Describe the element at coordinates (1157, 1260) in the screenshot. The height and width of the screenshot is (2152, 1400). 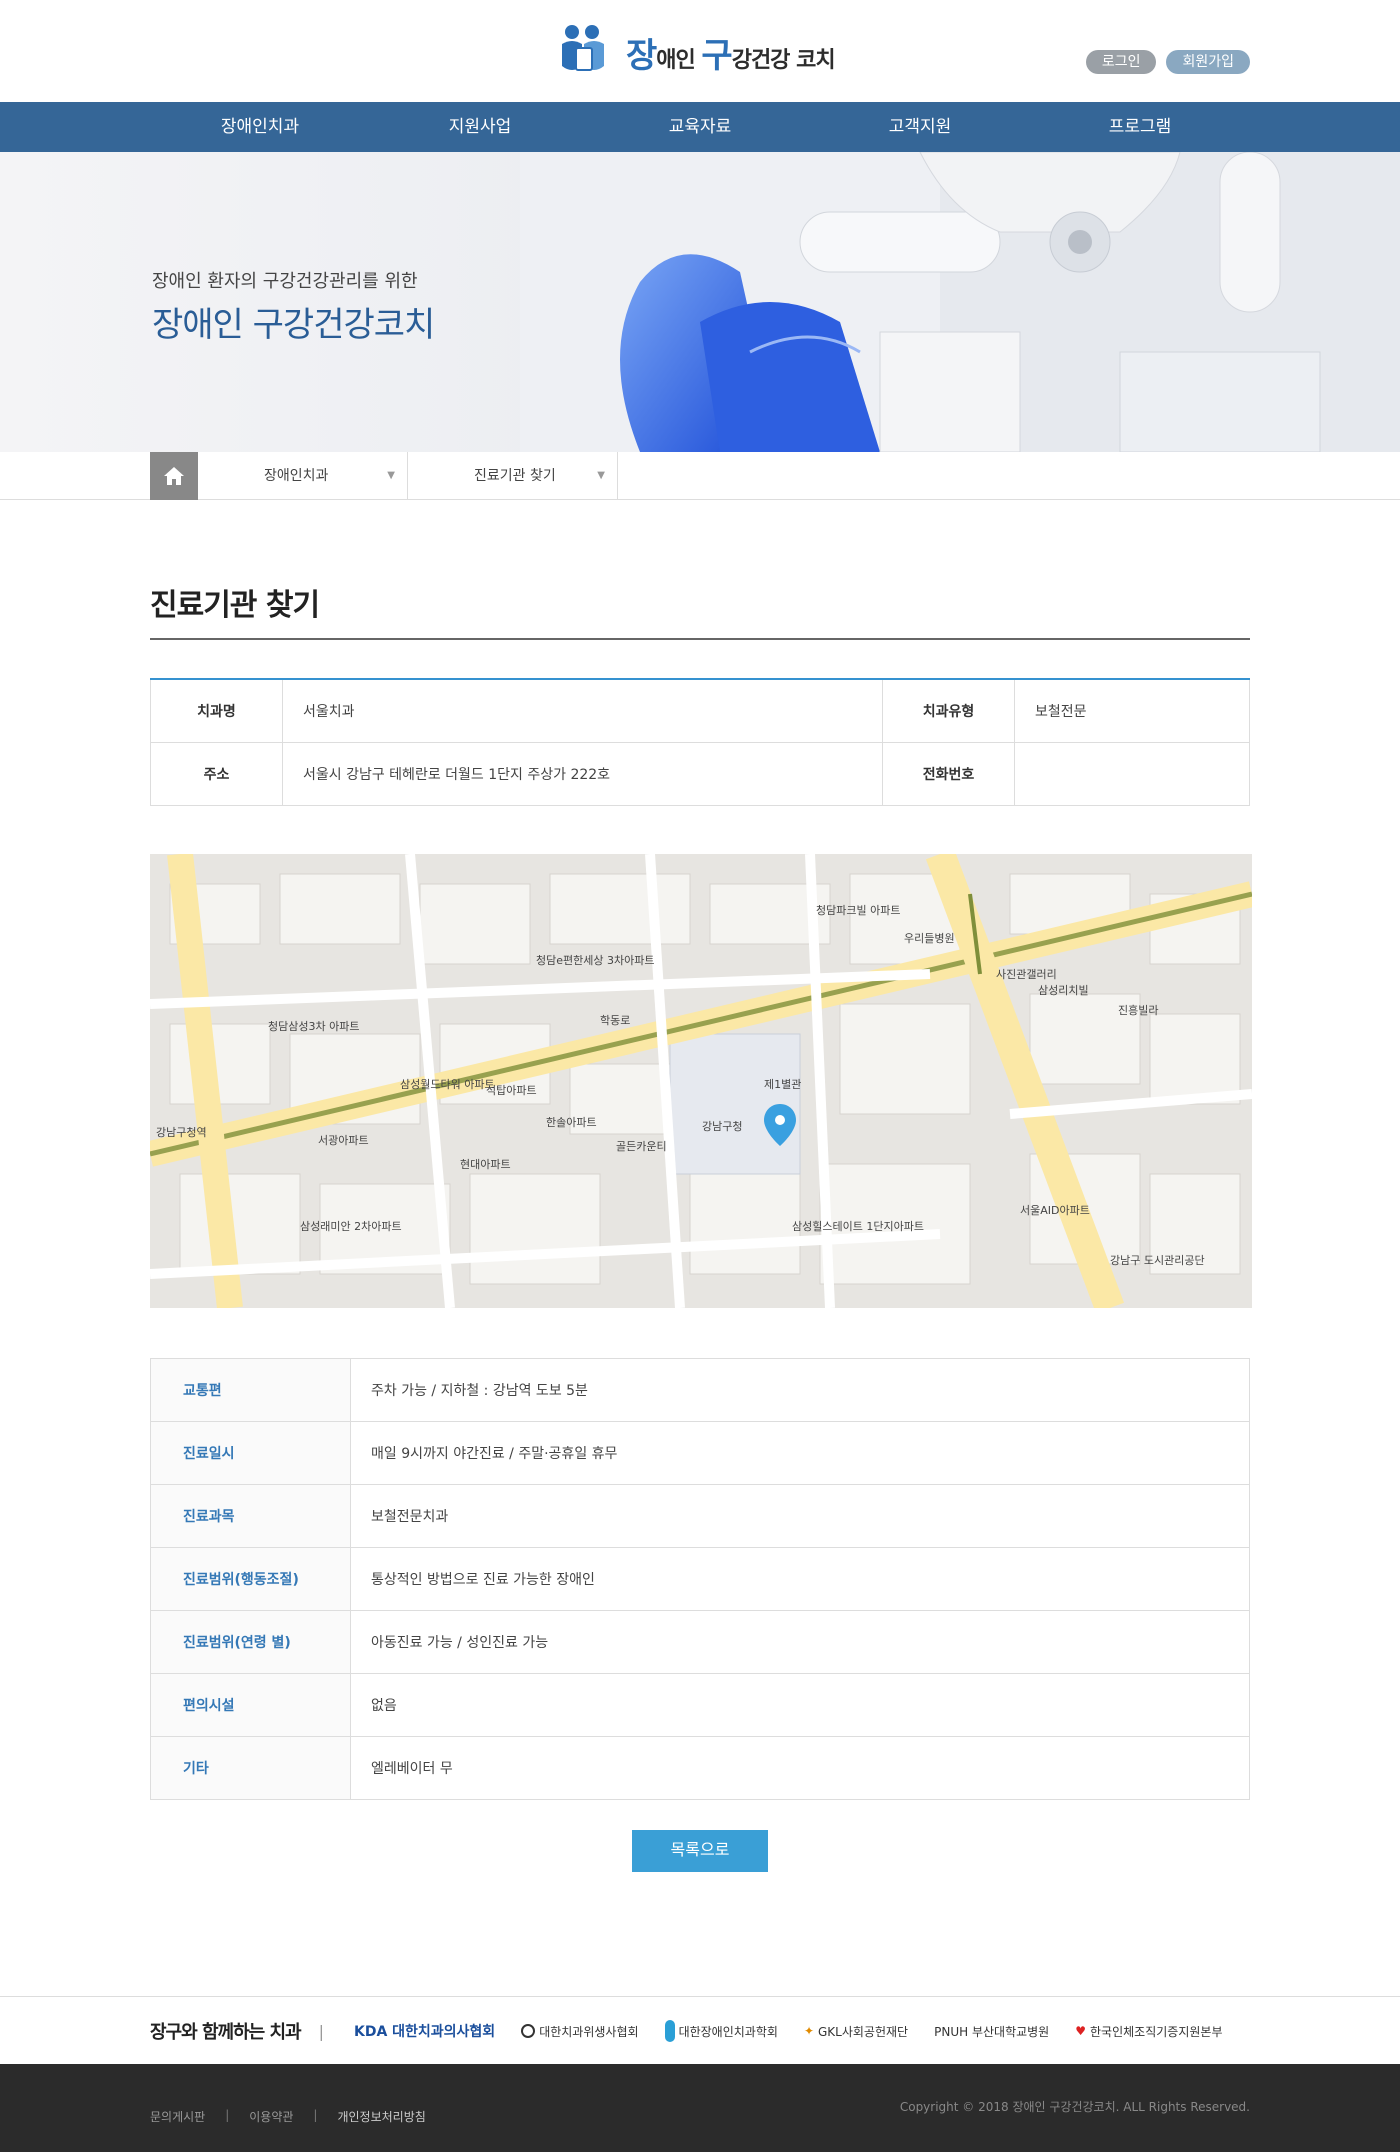
I see `map-label: 강남구 도시관리공단` at that location.